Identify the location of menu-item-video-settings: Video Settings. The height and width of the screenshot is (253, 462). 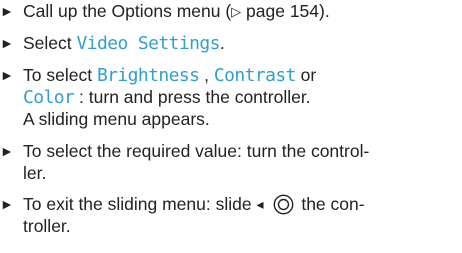
(148, 43).